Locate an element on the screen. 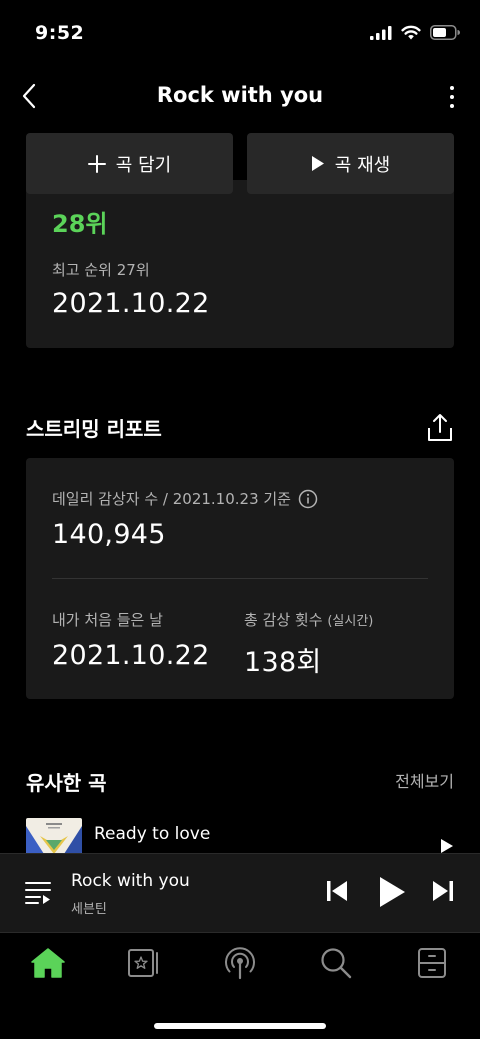 The width and height of the screenshot is (480, 1039). tab-podcast is located at coordinates (240, 963).